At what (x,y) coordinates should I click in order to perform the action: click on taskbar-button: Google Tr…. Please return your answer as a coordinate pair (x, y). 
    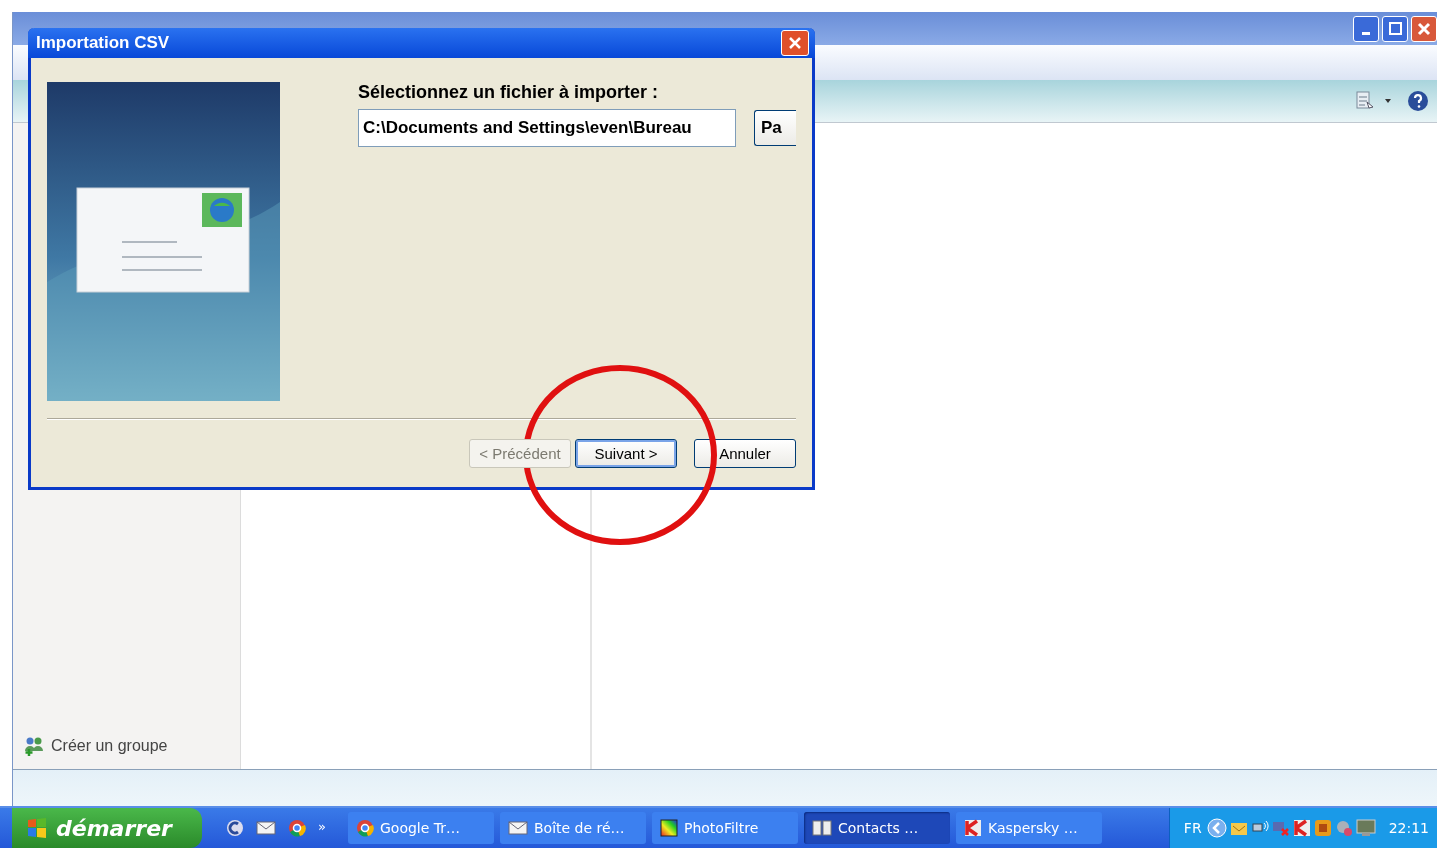
    Looking at the image, I should click on (420, 828).